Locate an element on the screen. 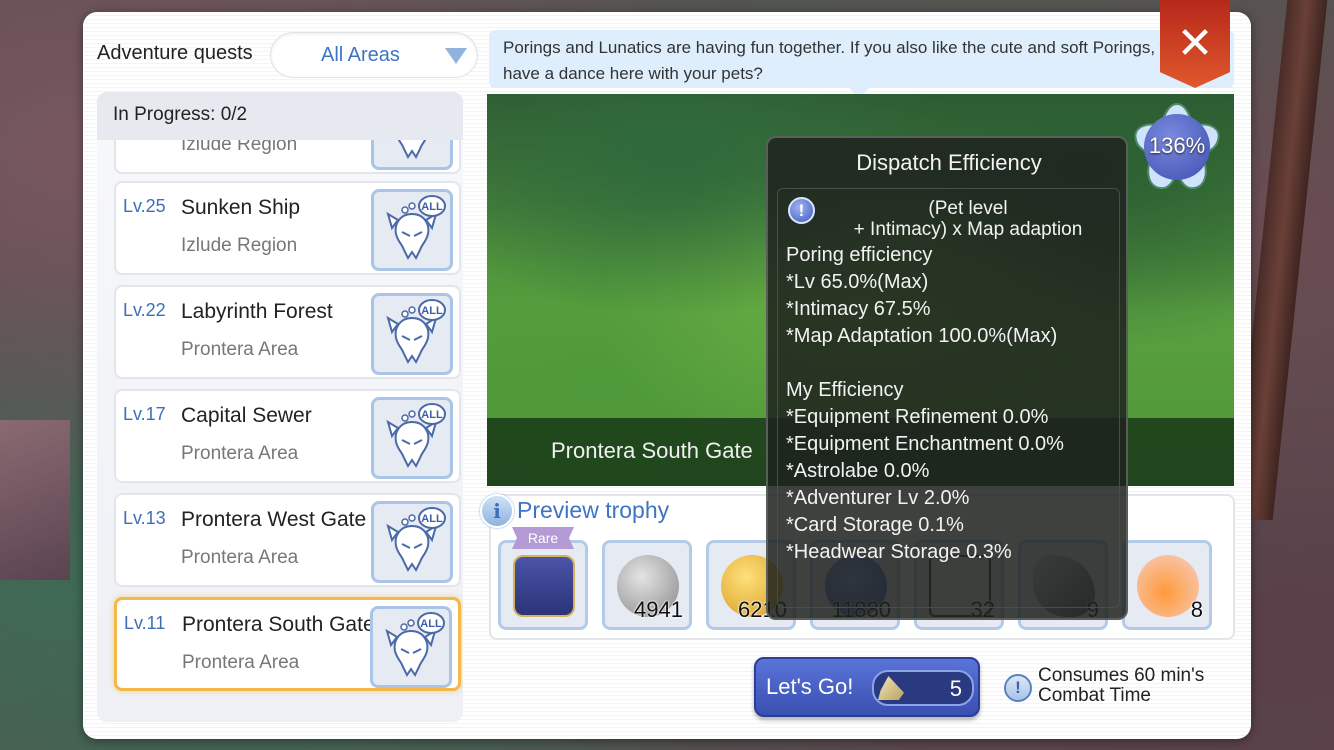 This screenshot has width=1334, height=750. cost-value: 5 is located at coordinates (955, 688).